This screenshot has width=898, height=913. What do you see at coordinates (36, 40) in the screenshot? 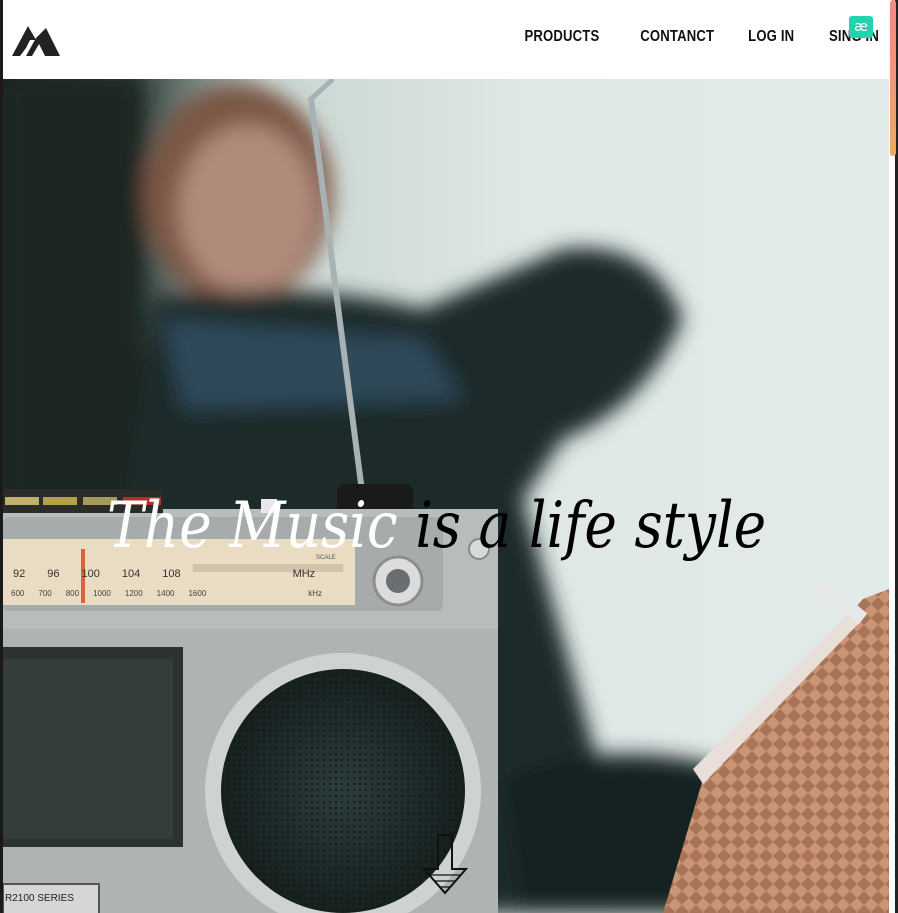
I see `mountain-logo-icon` at bounding box center [36, 40].